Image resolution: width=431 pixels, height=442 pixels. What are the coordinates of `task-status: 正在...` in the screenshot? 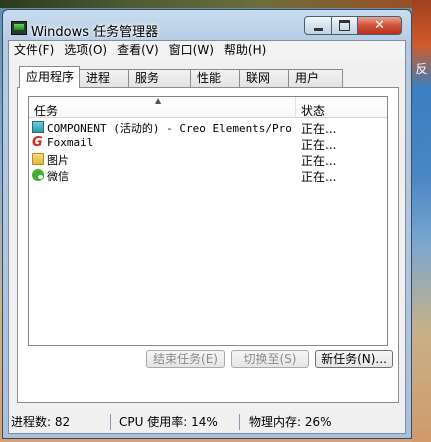 It's located at (319, 177).